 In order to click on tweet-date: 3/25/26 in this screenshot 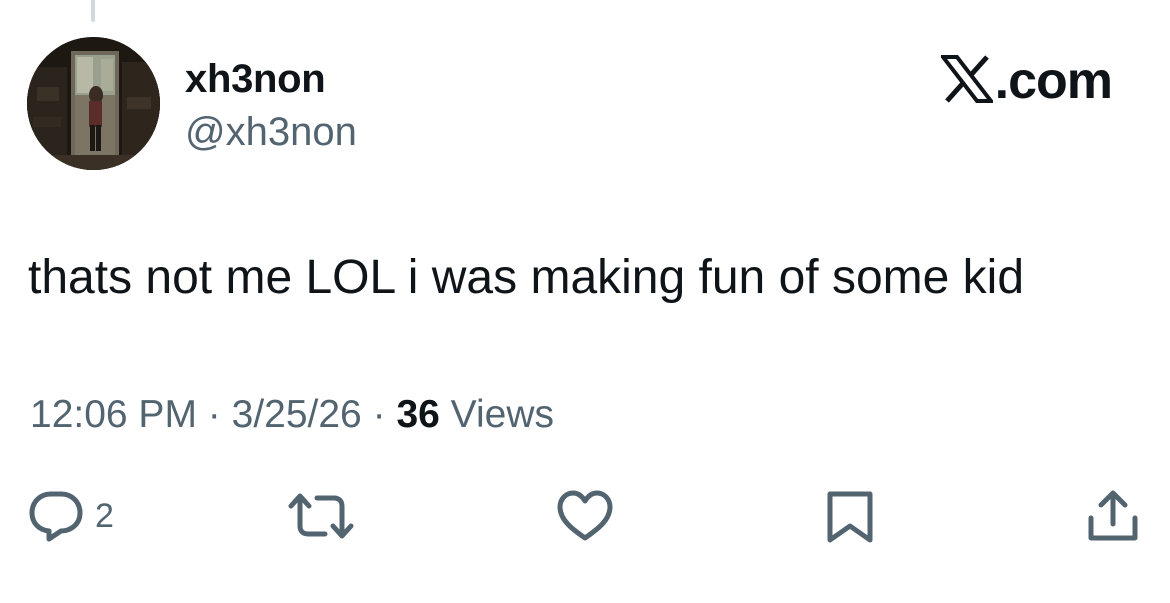, I will do `click(297, 414)`.